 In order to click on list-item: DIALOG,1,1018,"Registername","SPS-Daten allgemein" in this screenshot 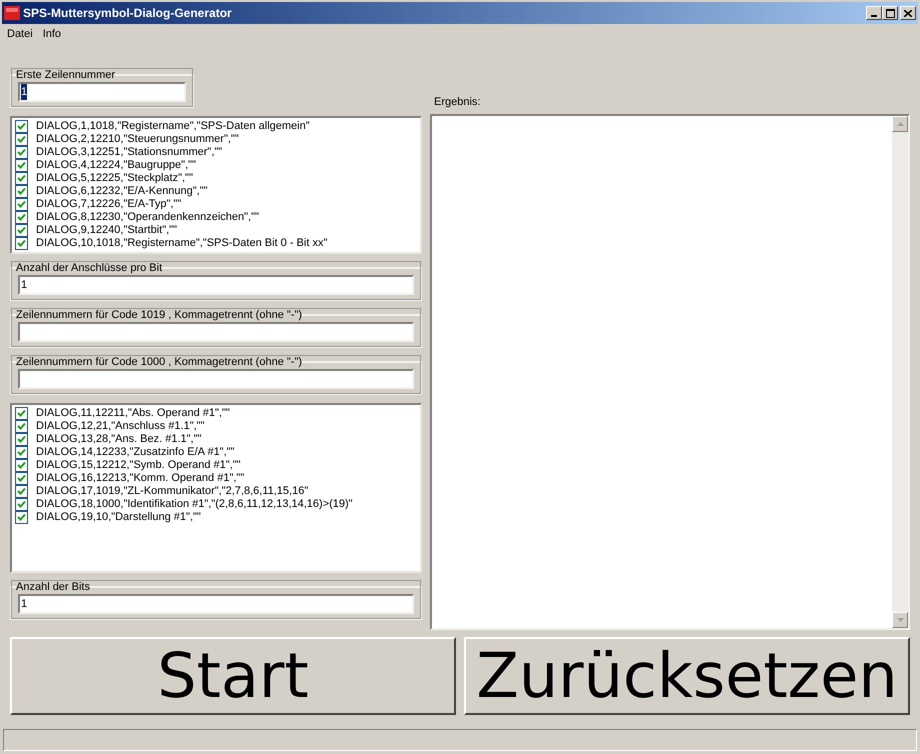, I will do `click(173, 126)`.